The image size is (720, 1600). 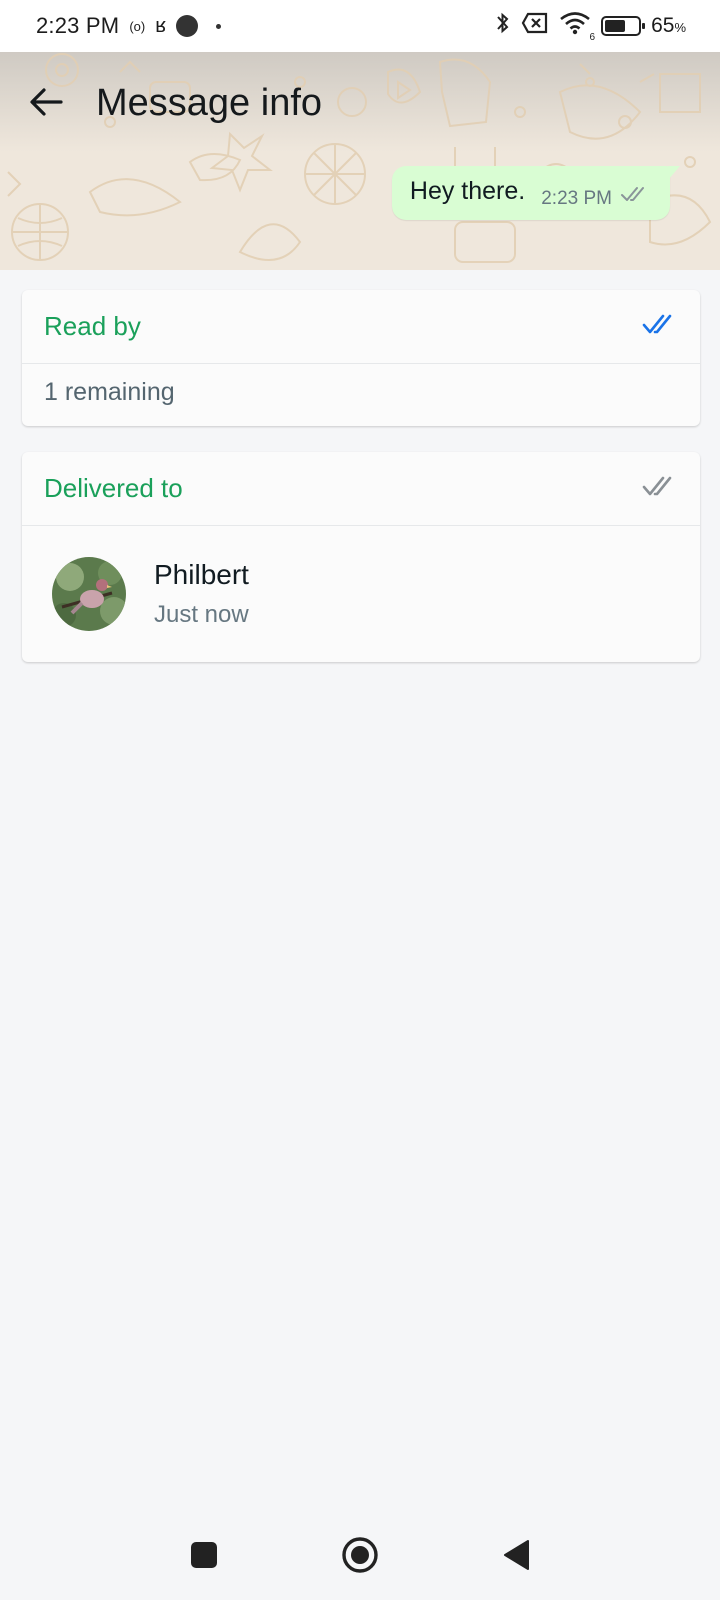 I want to click on avatar, so click(x=89, y=594).